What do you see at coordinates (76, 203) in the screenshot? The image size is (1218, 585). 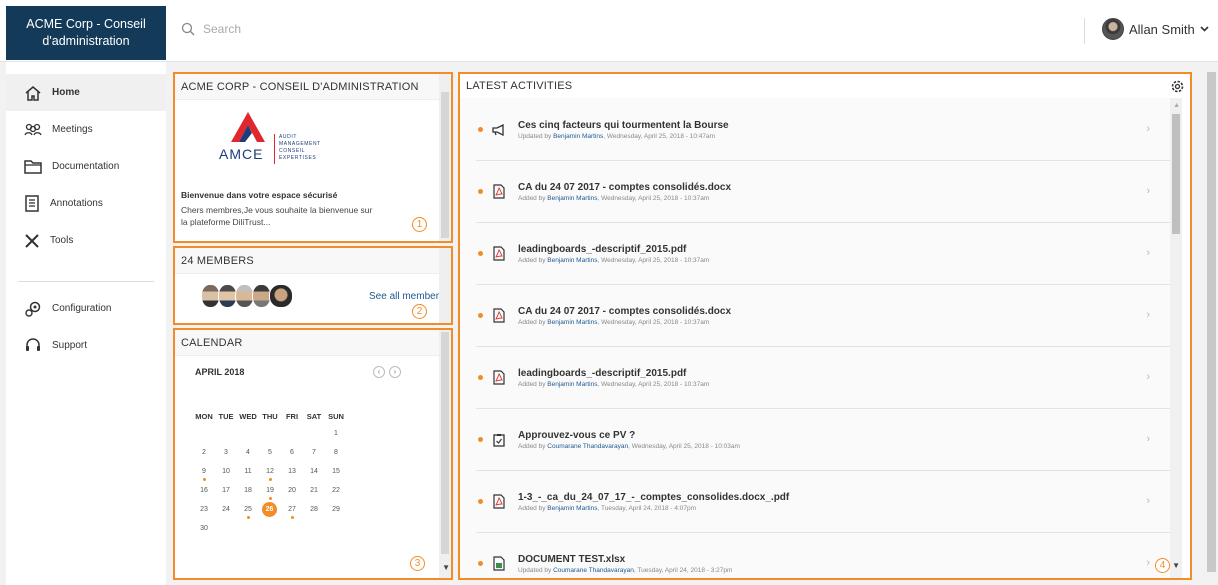 I see `sidebar-item-label: Annotations` at bounding box center [76, 203].